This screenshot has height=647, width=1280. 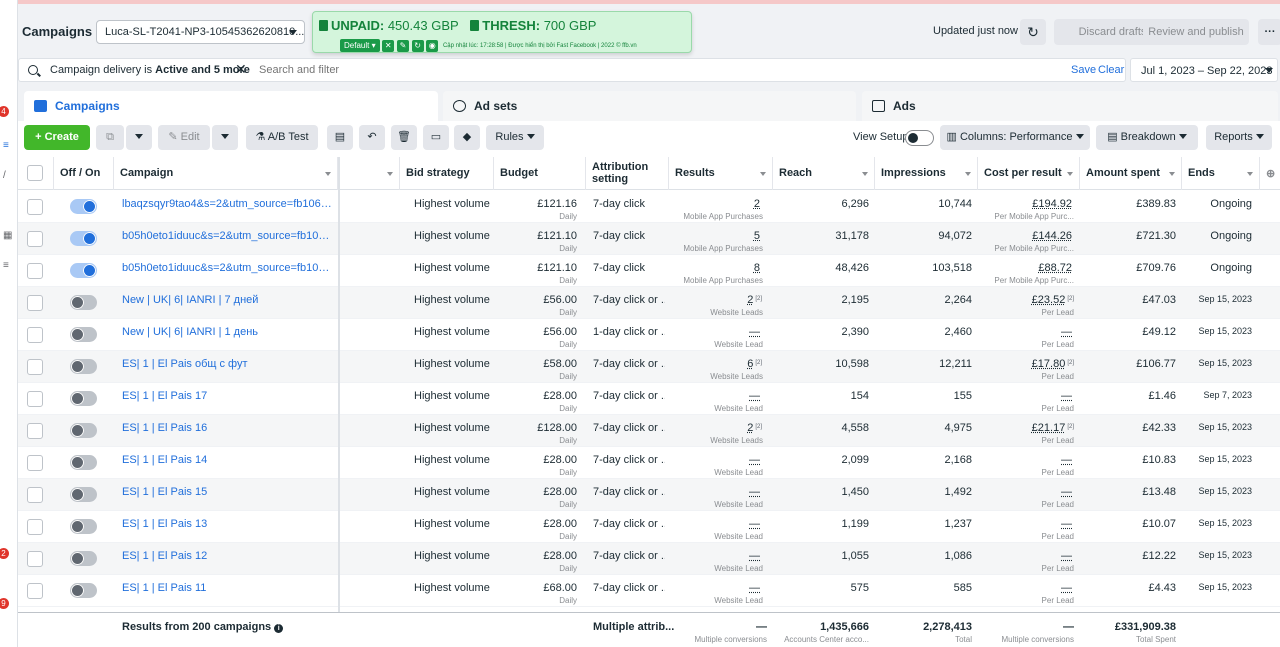 I want to click on budget-cell: £128.00, so click(x=535, y=428).